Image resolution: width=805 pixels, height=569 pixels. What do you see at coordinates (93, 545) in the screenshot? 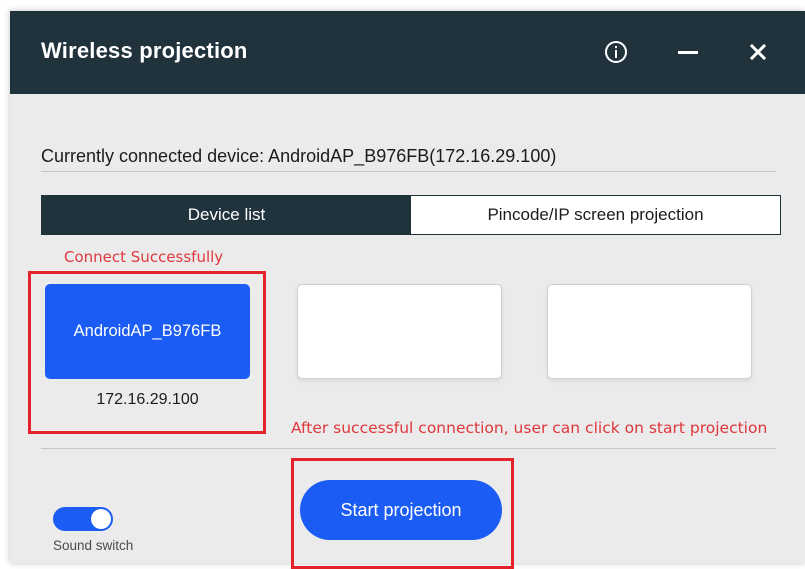
I see `sound-switch-label: Sound switch` at bounding box center [93, 545].